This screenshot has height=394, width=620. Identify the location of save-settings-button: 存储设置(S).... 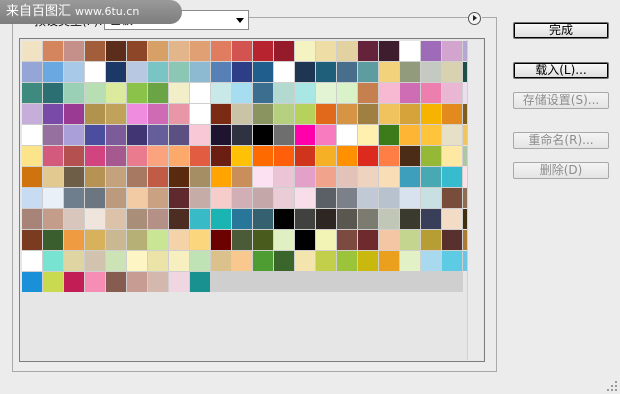
(561, 100).